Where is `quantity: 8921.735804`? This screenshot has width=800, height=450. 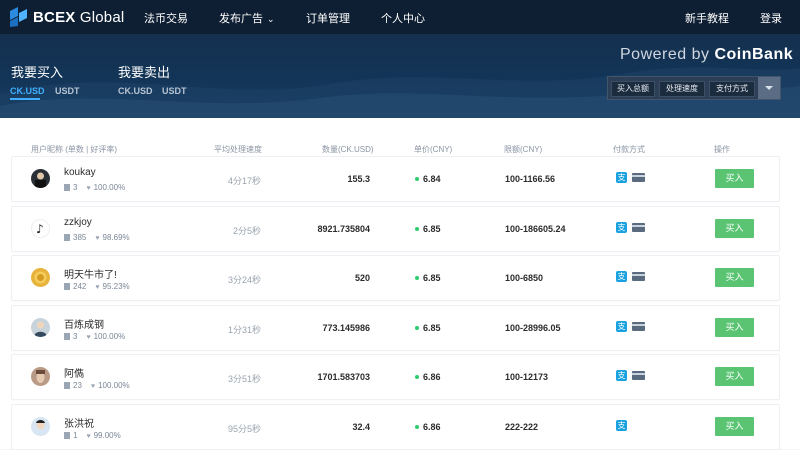 quantity: 8921.735804 is located at coordinates (343, 229).